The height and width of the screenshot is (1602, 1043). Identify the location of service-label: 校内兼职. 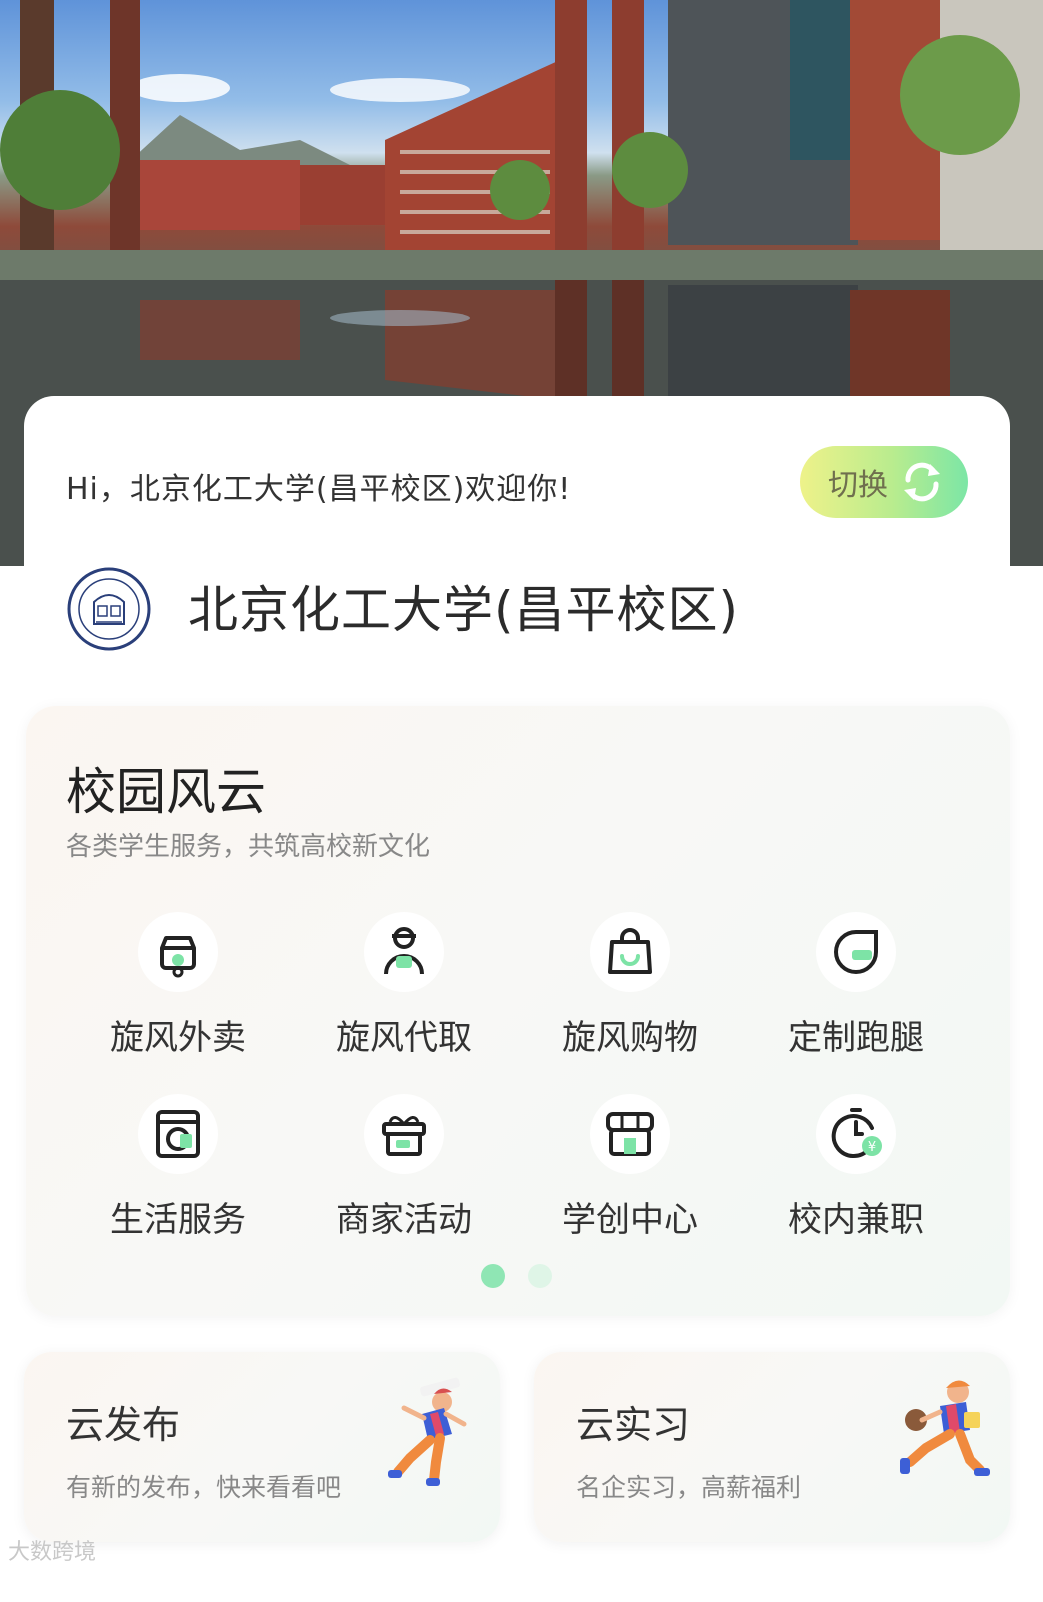
(856, 1220).